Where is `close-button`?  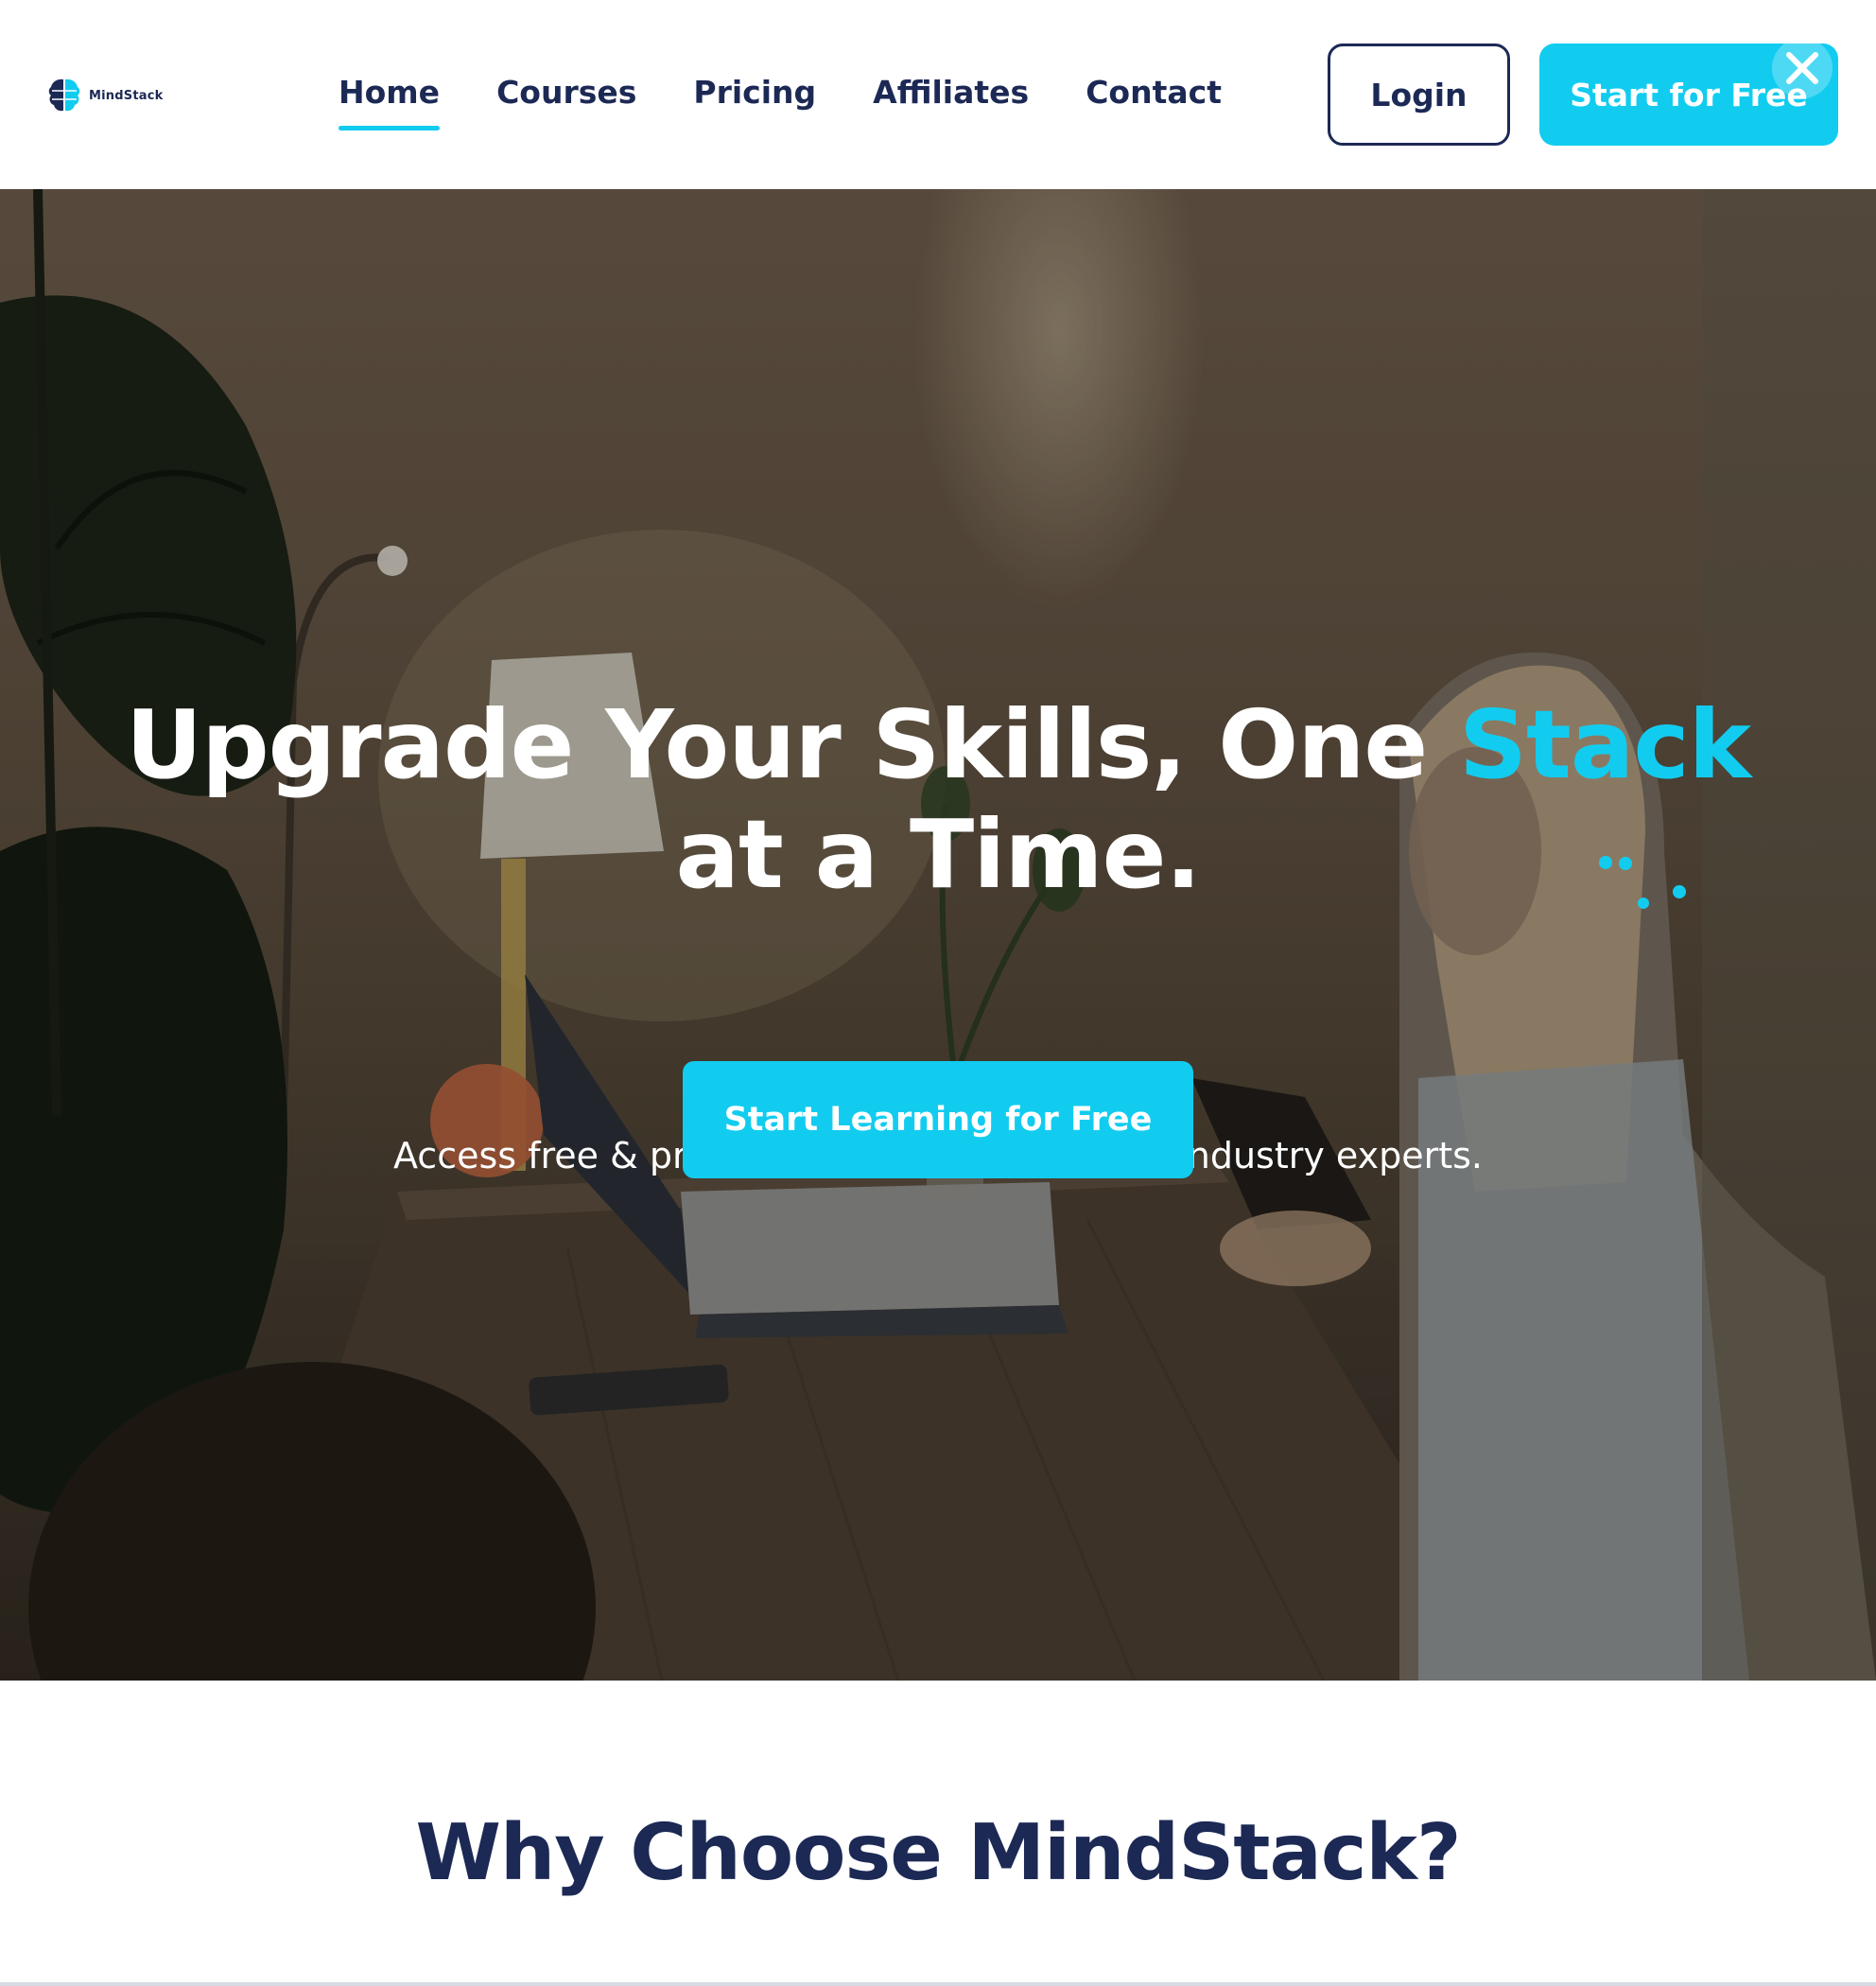
close-button is located at coordinates (1802, 68).